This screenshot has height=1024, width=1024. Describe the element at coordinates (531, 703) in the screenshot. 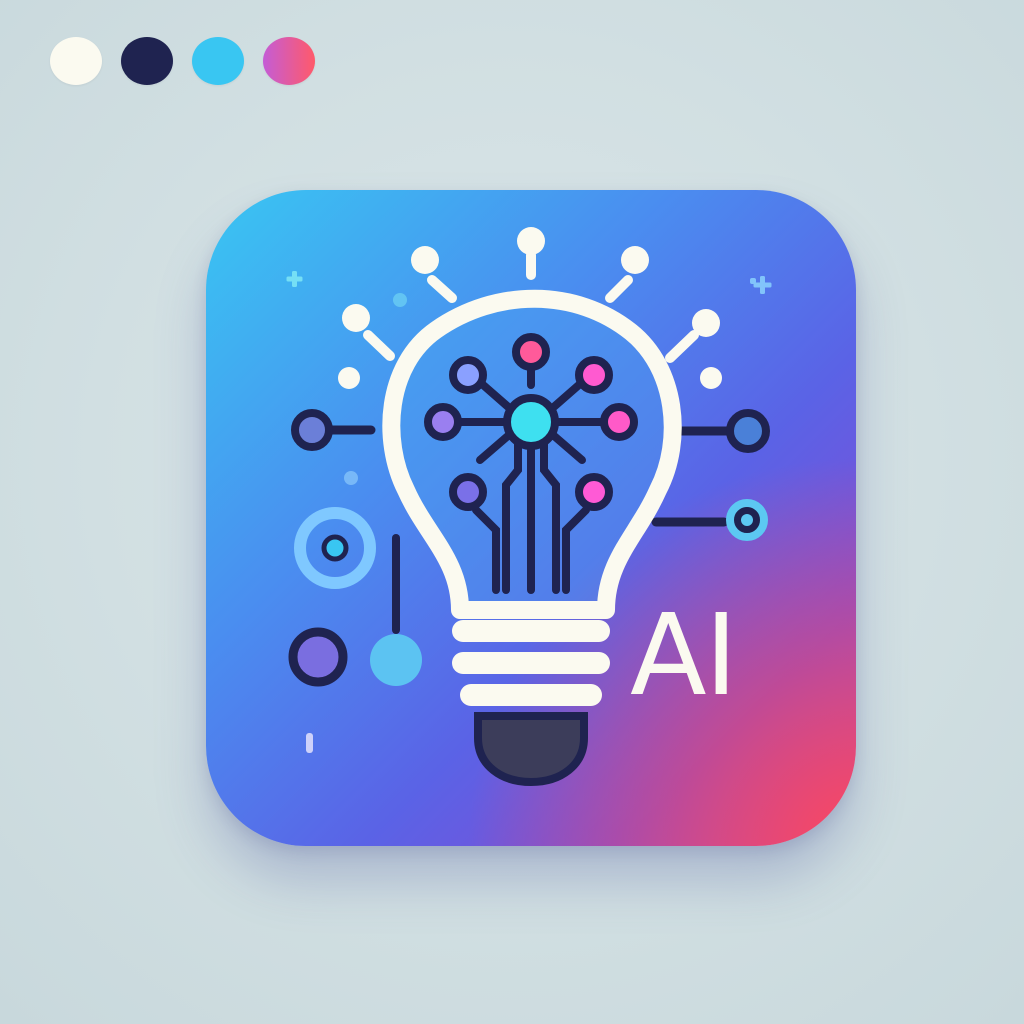

I see `lightbulb-base` at that location.